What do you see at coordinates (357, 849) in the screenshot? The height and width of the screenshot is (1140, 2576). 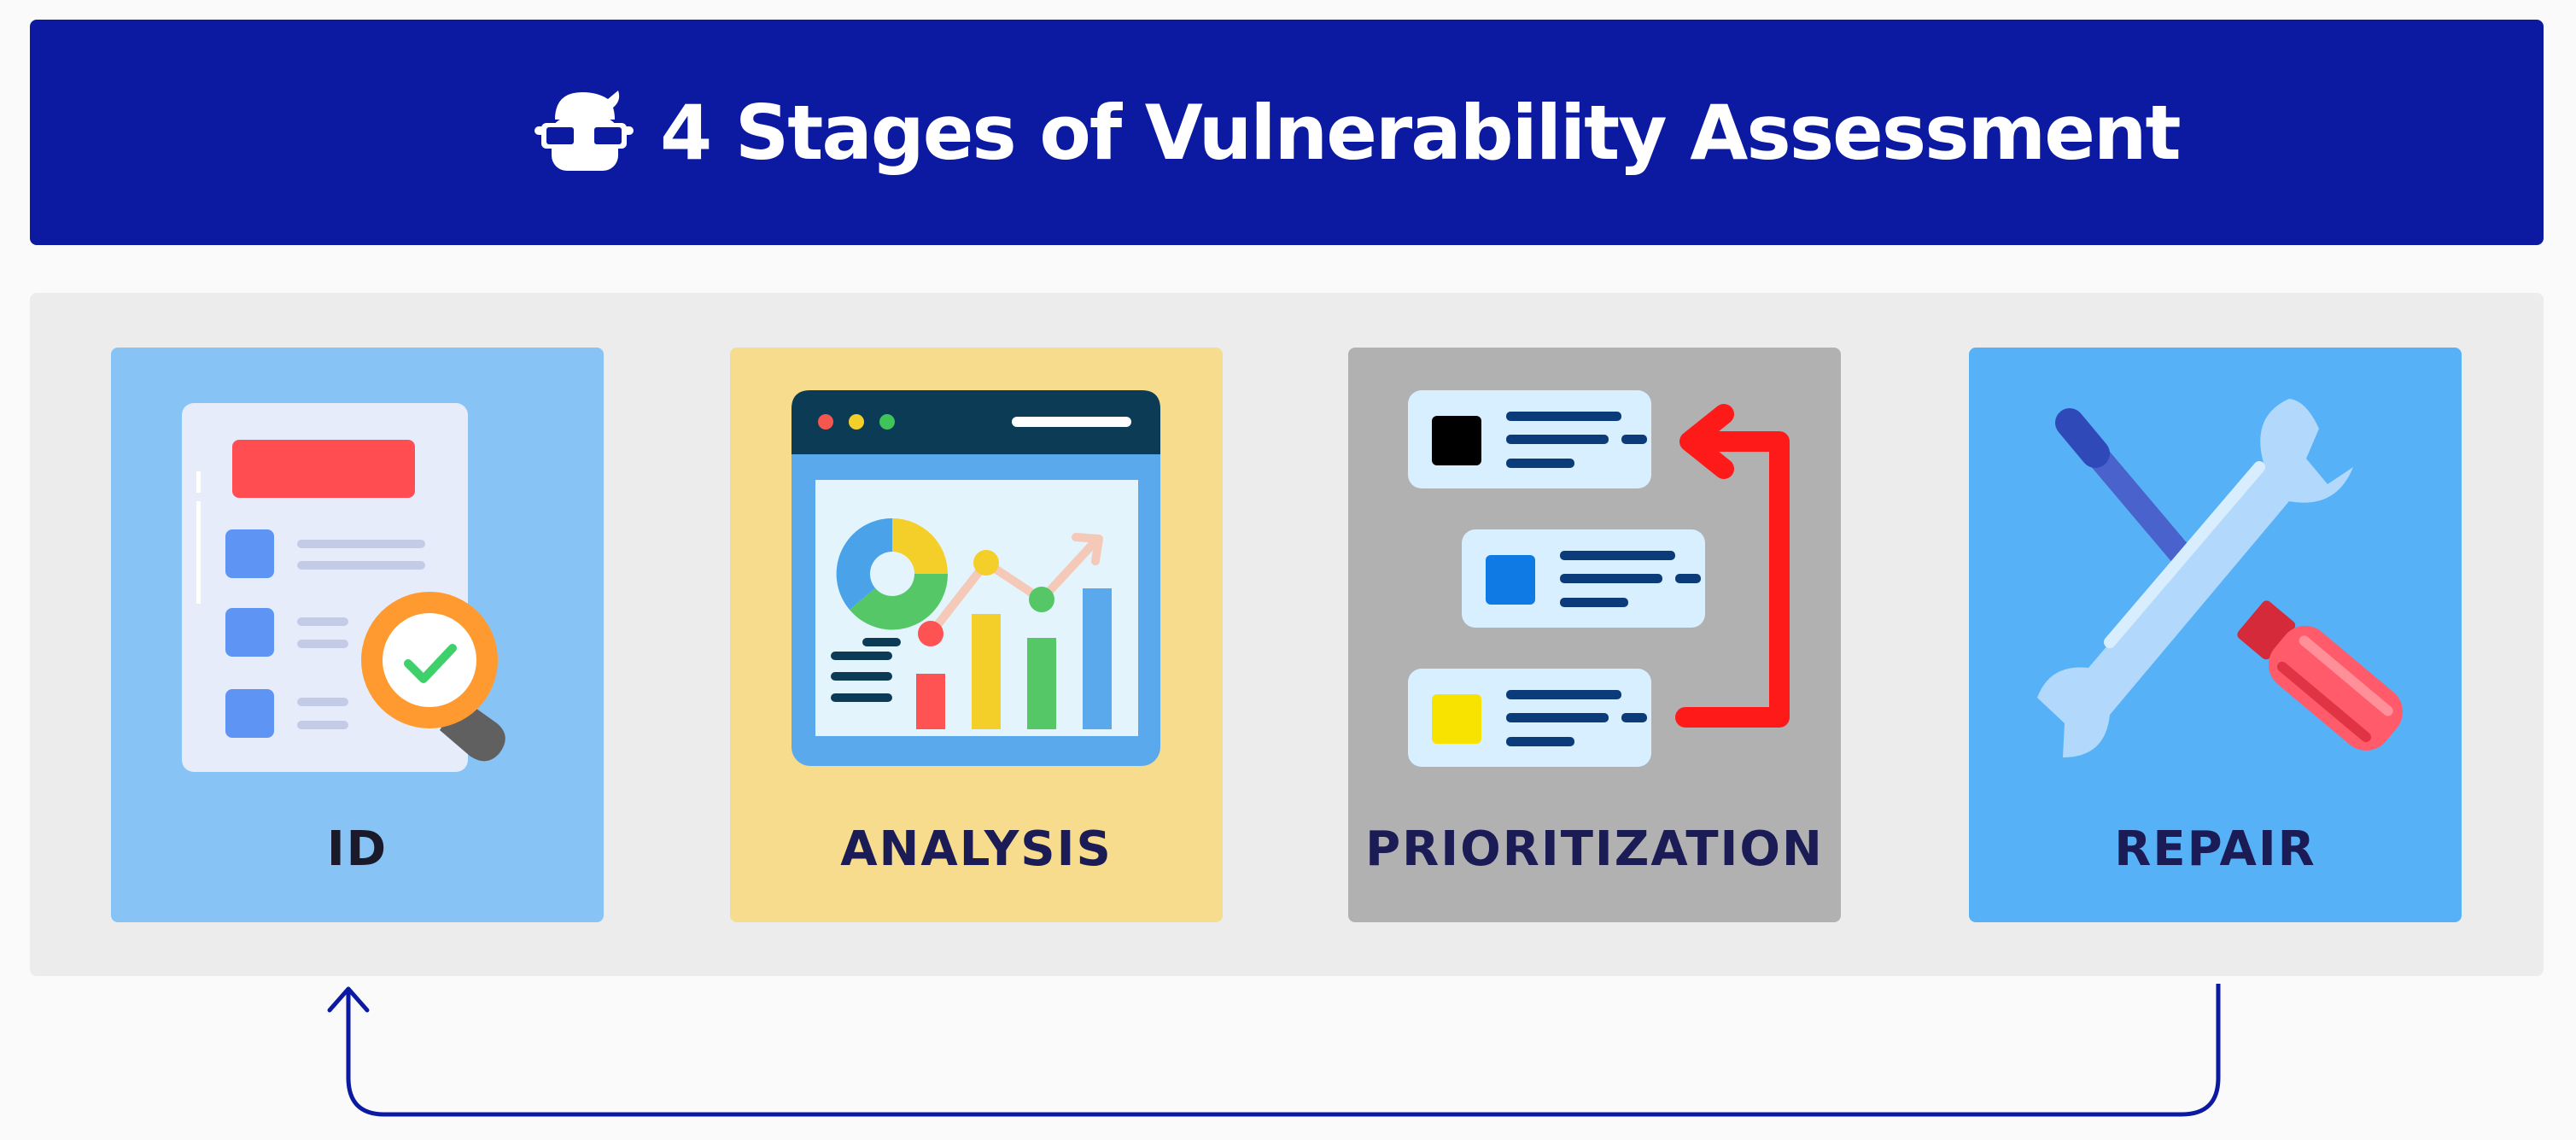 I see `stage-label-id: ID` at bounding box center [357, 849].